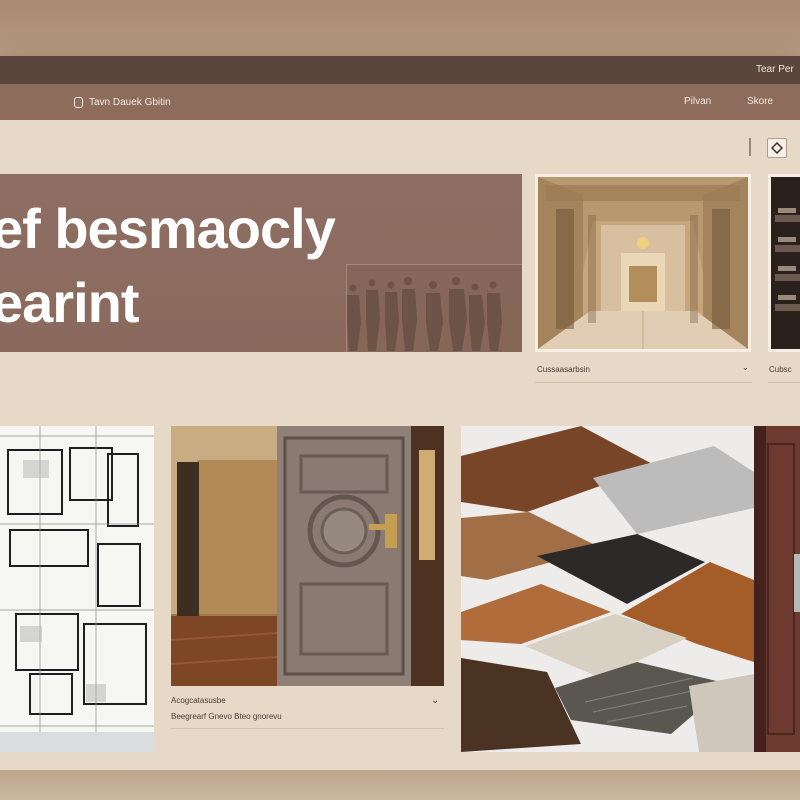 This screenshot has height=800, width=800. I want to click on door-divider, so click(307, 728).